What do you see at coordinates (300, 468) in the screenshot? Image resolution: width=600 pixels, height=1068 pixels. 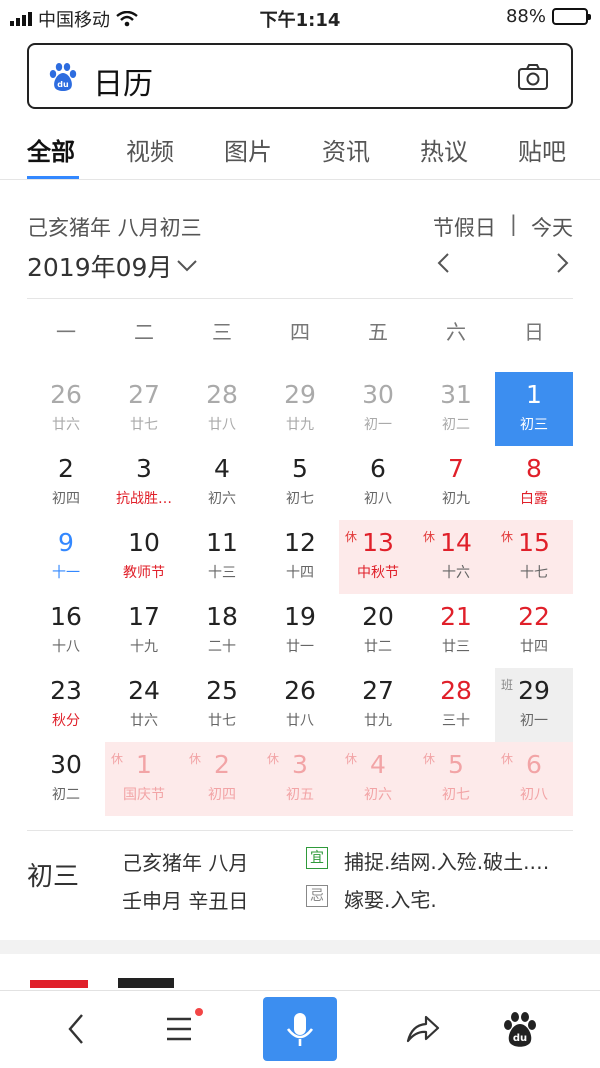 I see `day-number: 5` at bounding box center [300, 468].